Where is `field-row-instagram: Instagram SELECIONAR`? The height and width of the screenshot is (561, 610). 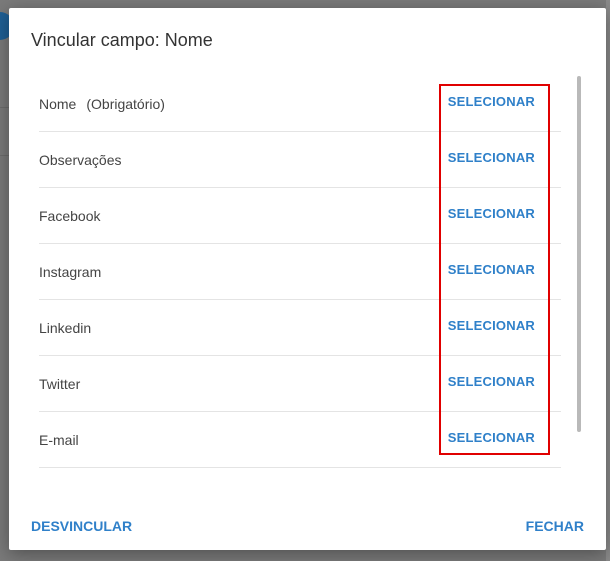
field-row-instagram: Instagram SELECIONAR is located at coordinates (300, 272).